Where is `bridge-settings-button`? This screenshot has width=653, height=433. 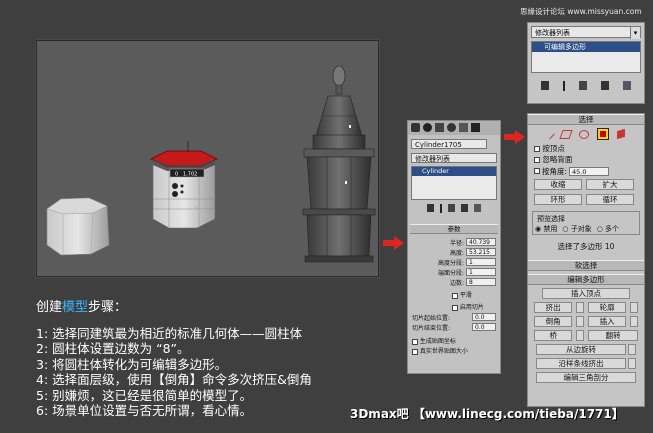 bridge-settings-button is located at coordinates (580, 335).